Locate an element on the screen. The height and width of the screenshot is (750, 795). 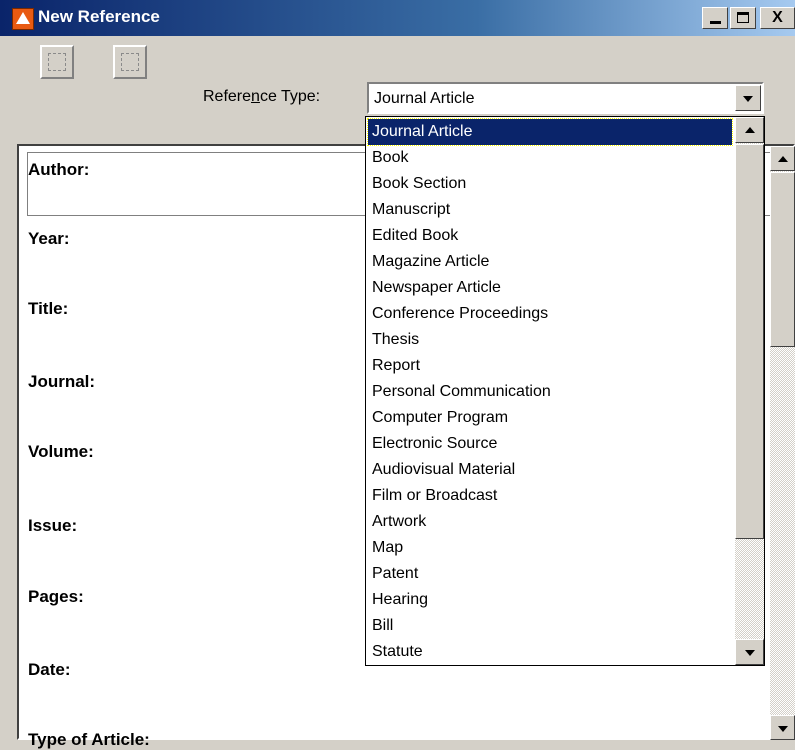
next-reference-button is located at coordinates (130, 62).